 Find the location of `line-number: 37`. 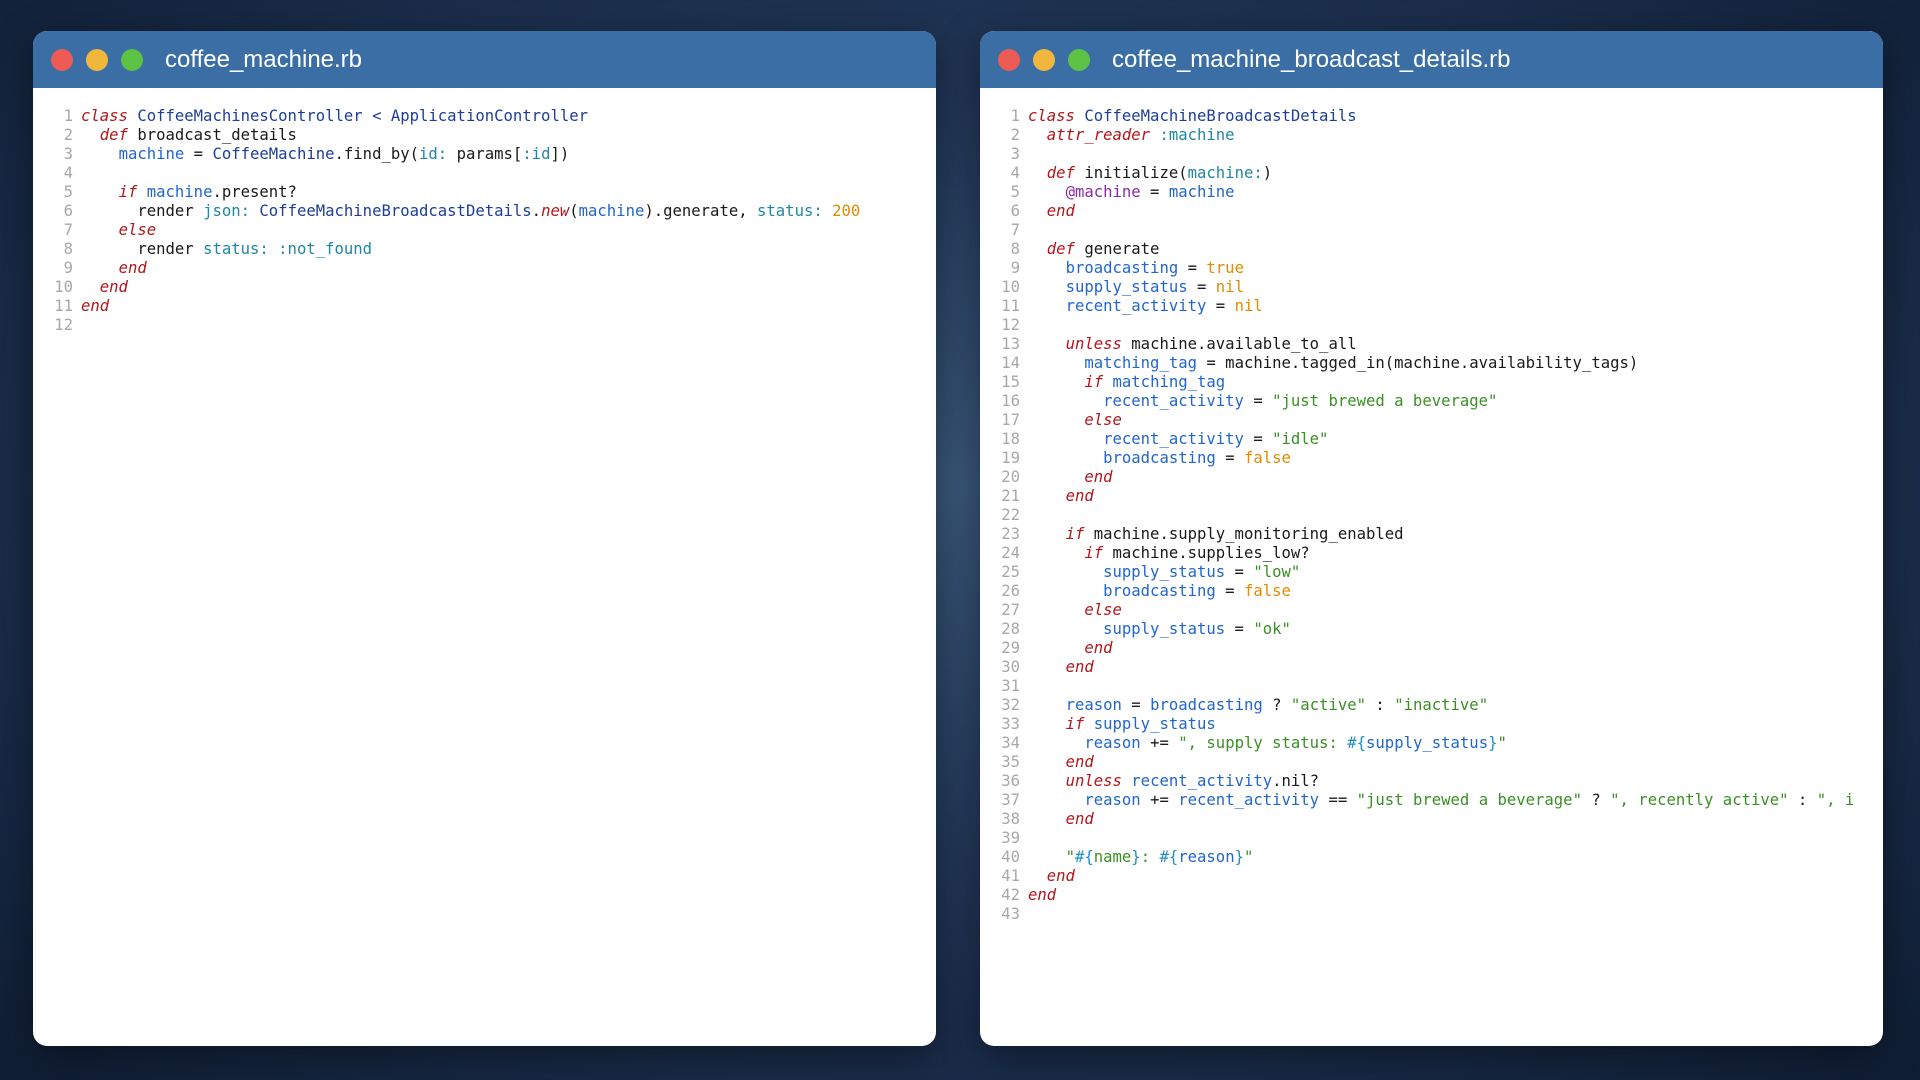

line-number: 37 is located at coordinates (1010, 800).